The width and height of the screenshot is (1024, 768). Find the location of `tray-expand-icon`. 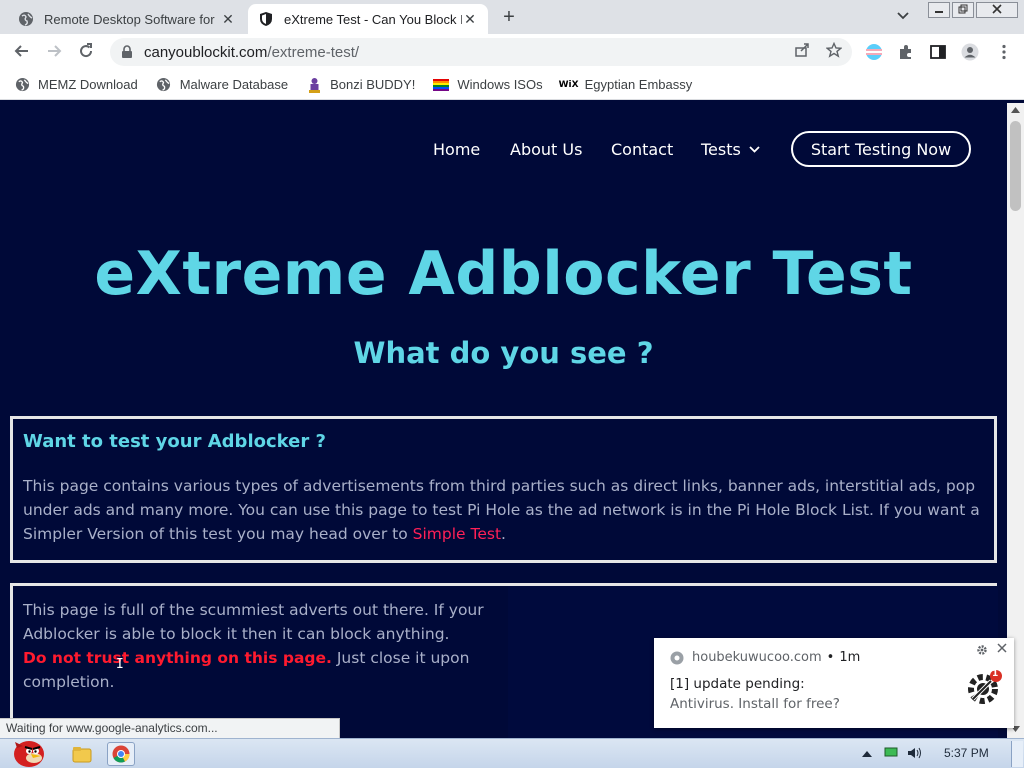

tray-expand-icon is located at coordinates (867, 753).